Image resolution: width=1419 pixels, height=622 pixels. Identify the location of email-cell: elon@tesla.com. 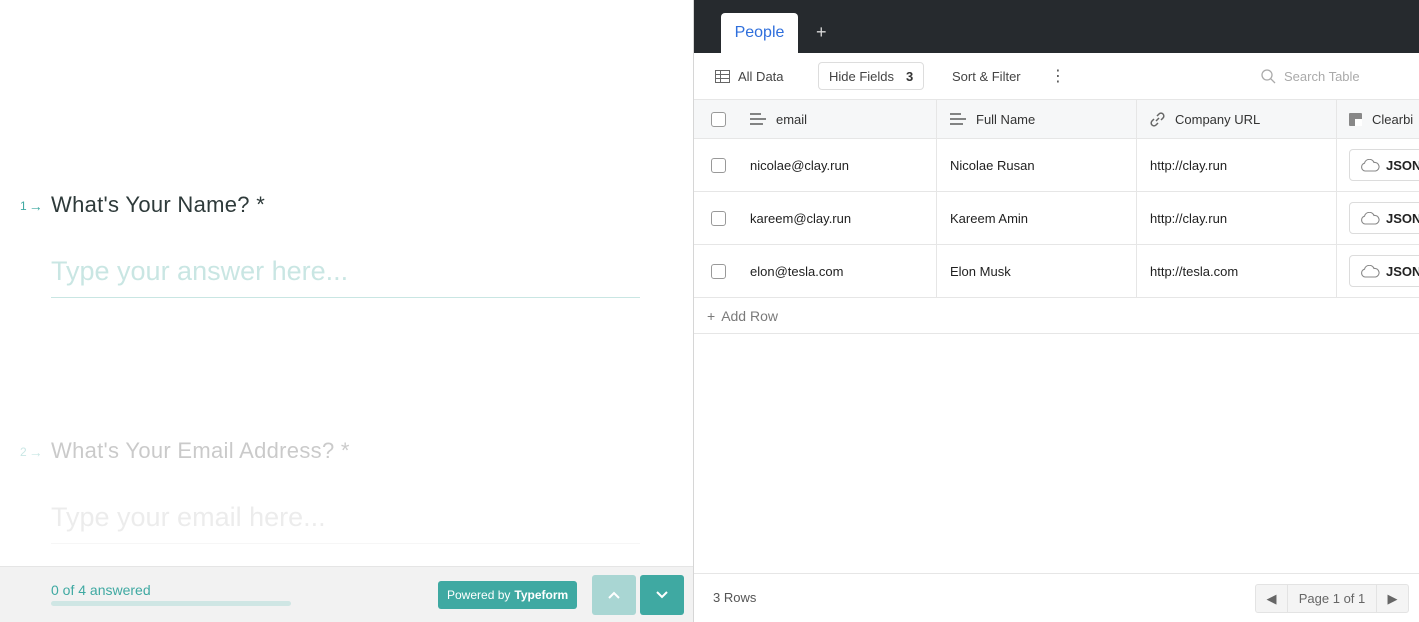
(836, 271).